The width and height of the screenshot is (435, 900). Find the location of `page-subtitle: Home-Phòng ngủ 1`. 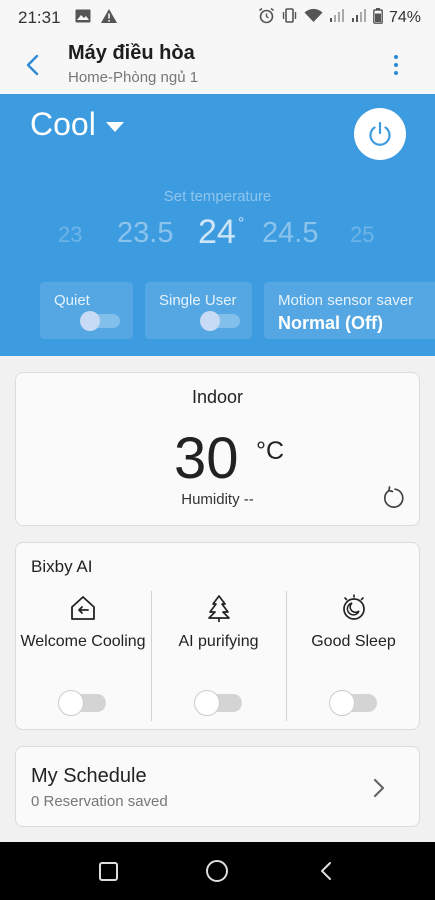

page-subtitle: Home-Phòng ngủ 1 is located at coordinates (133, 77).